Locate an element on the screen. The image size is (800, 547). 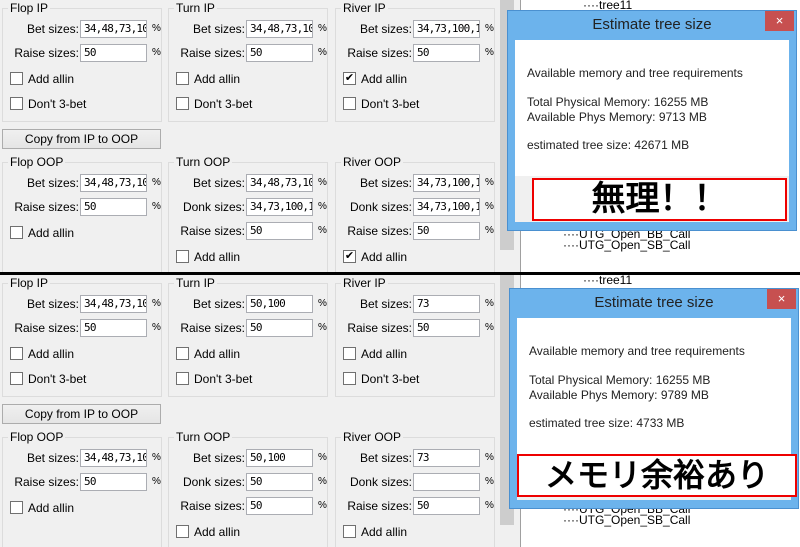
sizes-input is located at coordinates (446, 482).